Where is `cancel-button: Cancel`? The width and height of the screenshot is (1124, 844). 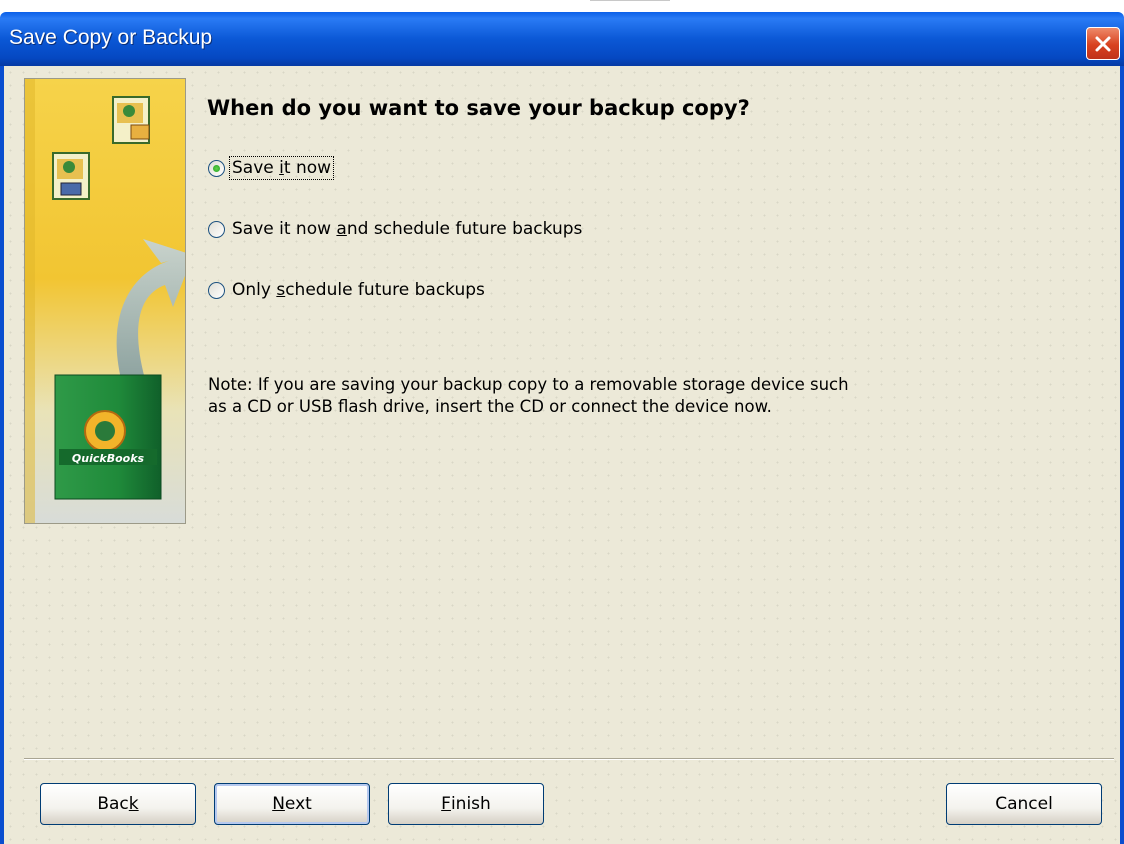 cancel-button: Cancel is located at coordinates (1024, 804).